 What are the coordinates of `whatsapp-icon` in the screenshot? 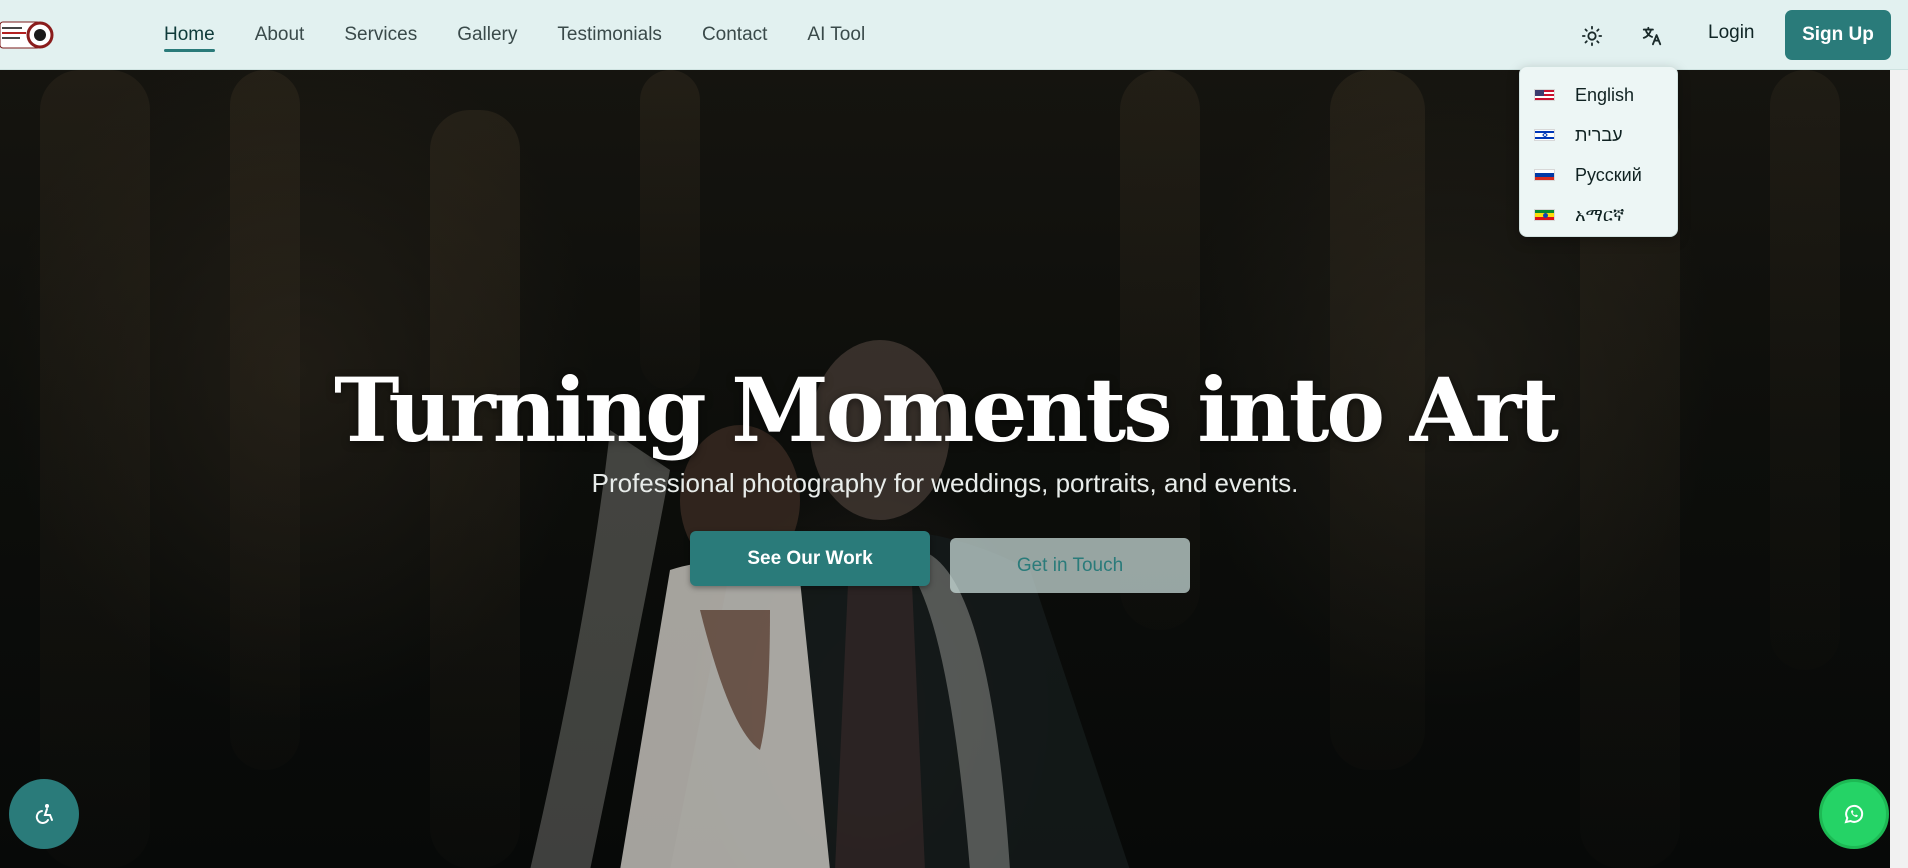 It's located at (1854, 814).